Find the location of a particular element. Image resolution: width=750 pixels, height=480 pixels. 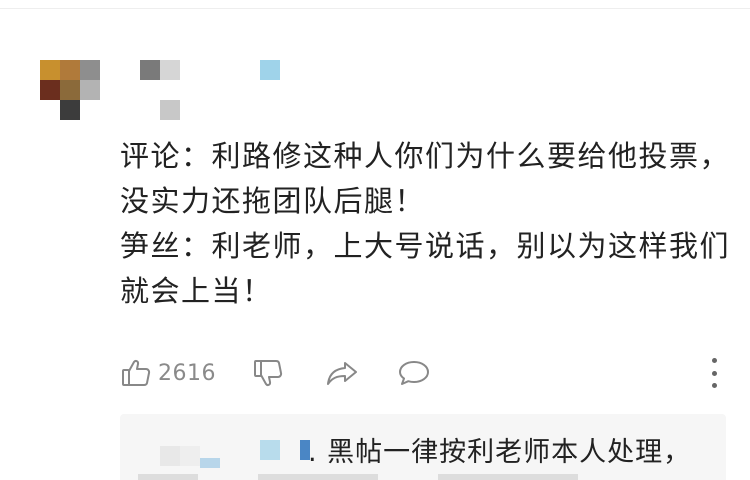

share-icon is located at coordinates (342, 373).